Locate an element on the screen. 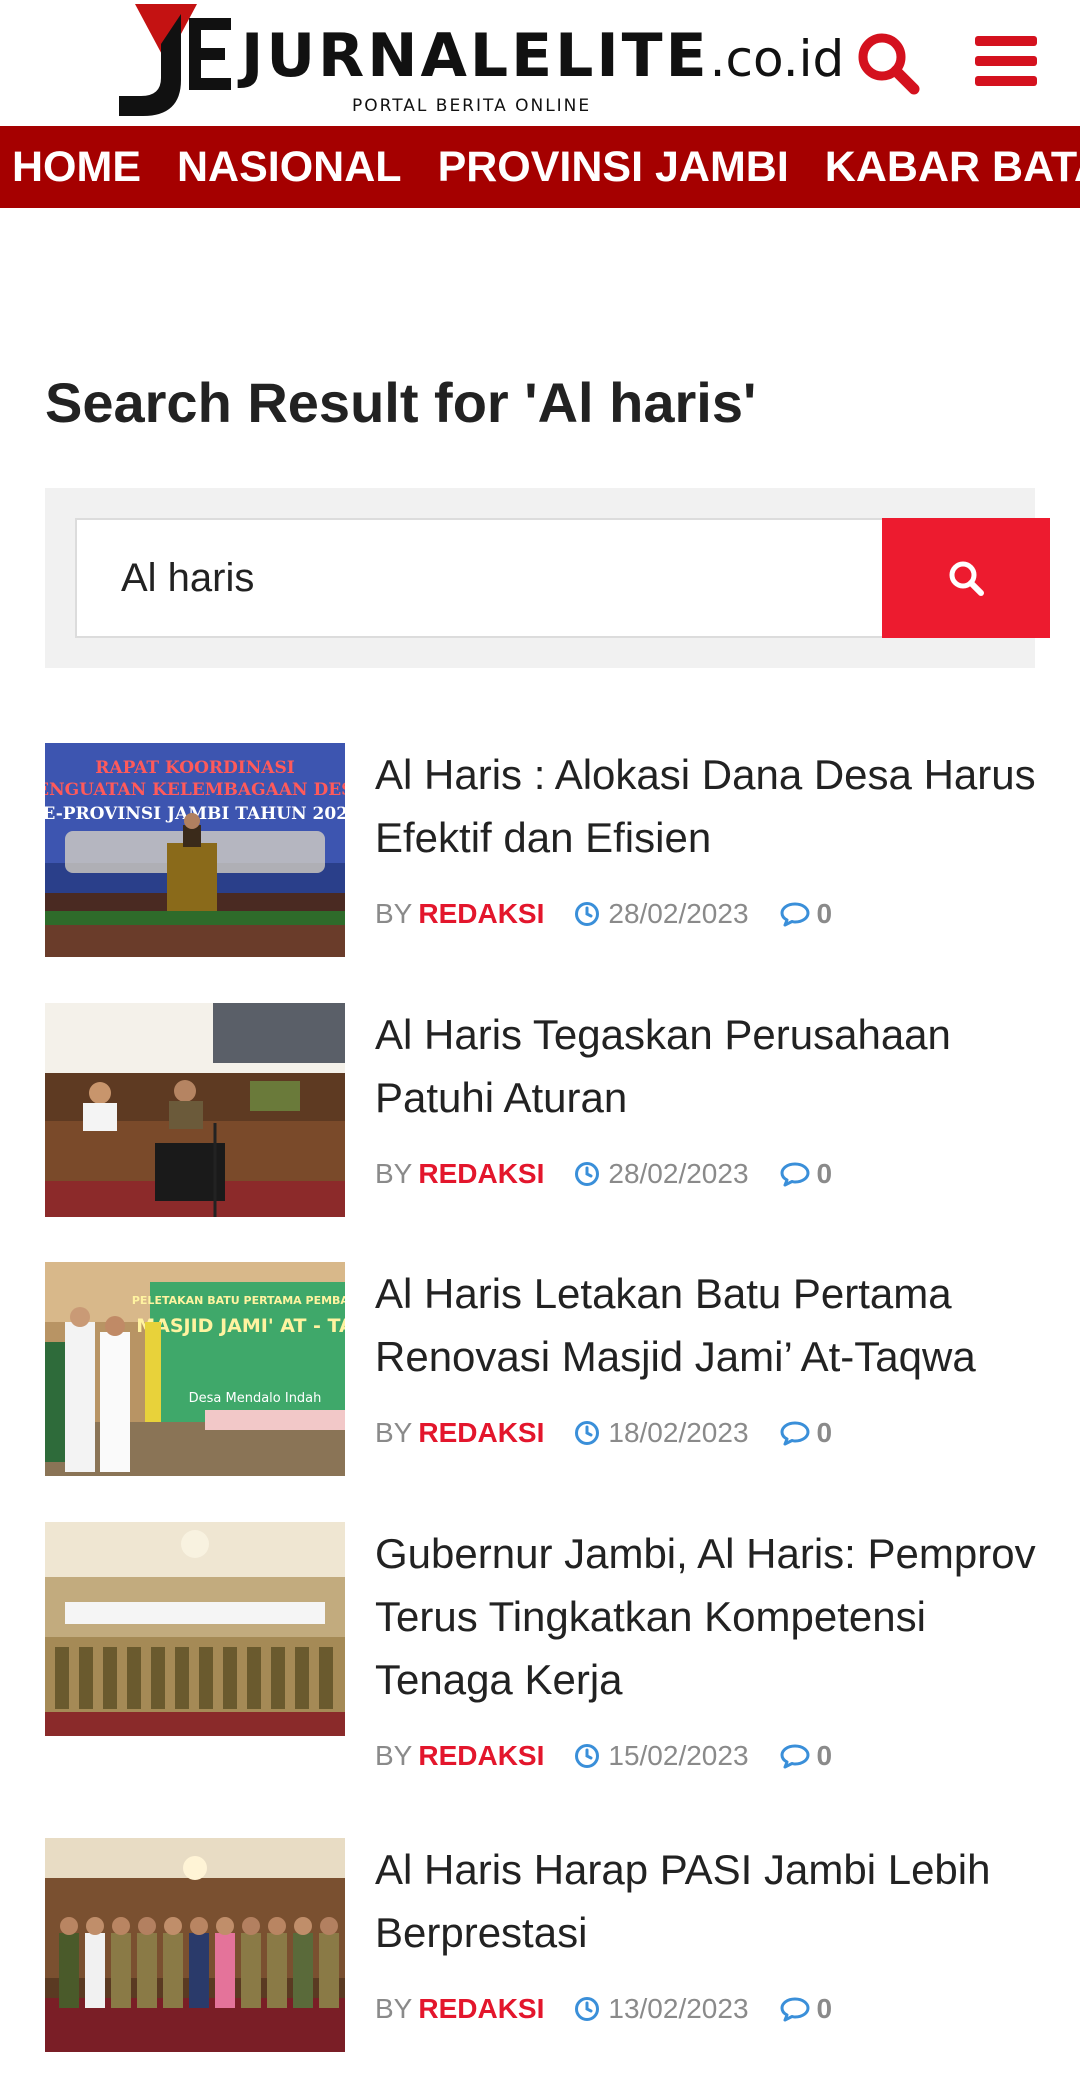  thumb-caption: Desa Mendalo Indah is located at coordinates (255, 1398).